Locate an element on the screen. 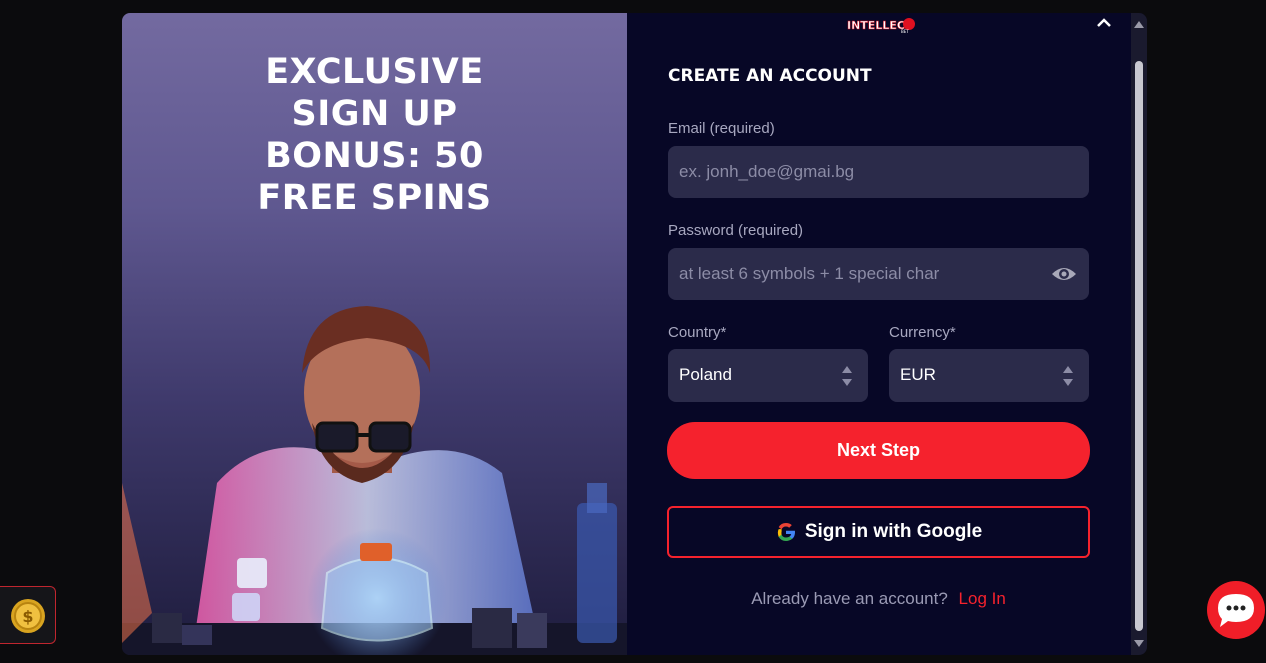 This screenshot has width=1266, height=663. coin-icon: $ is located at coordinates (28, 616).